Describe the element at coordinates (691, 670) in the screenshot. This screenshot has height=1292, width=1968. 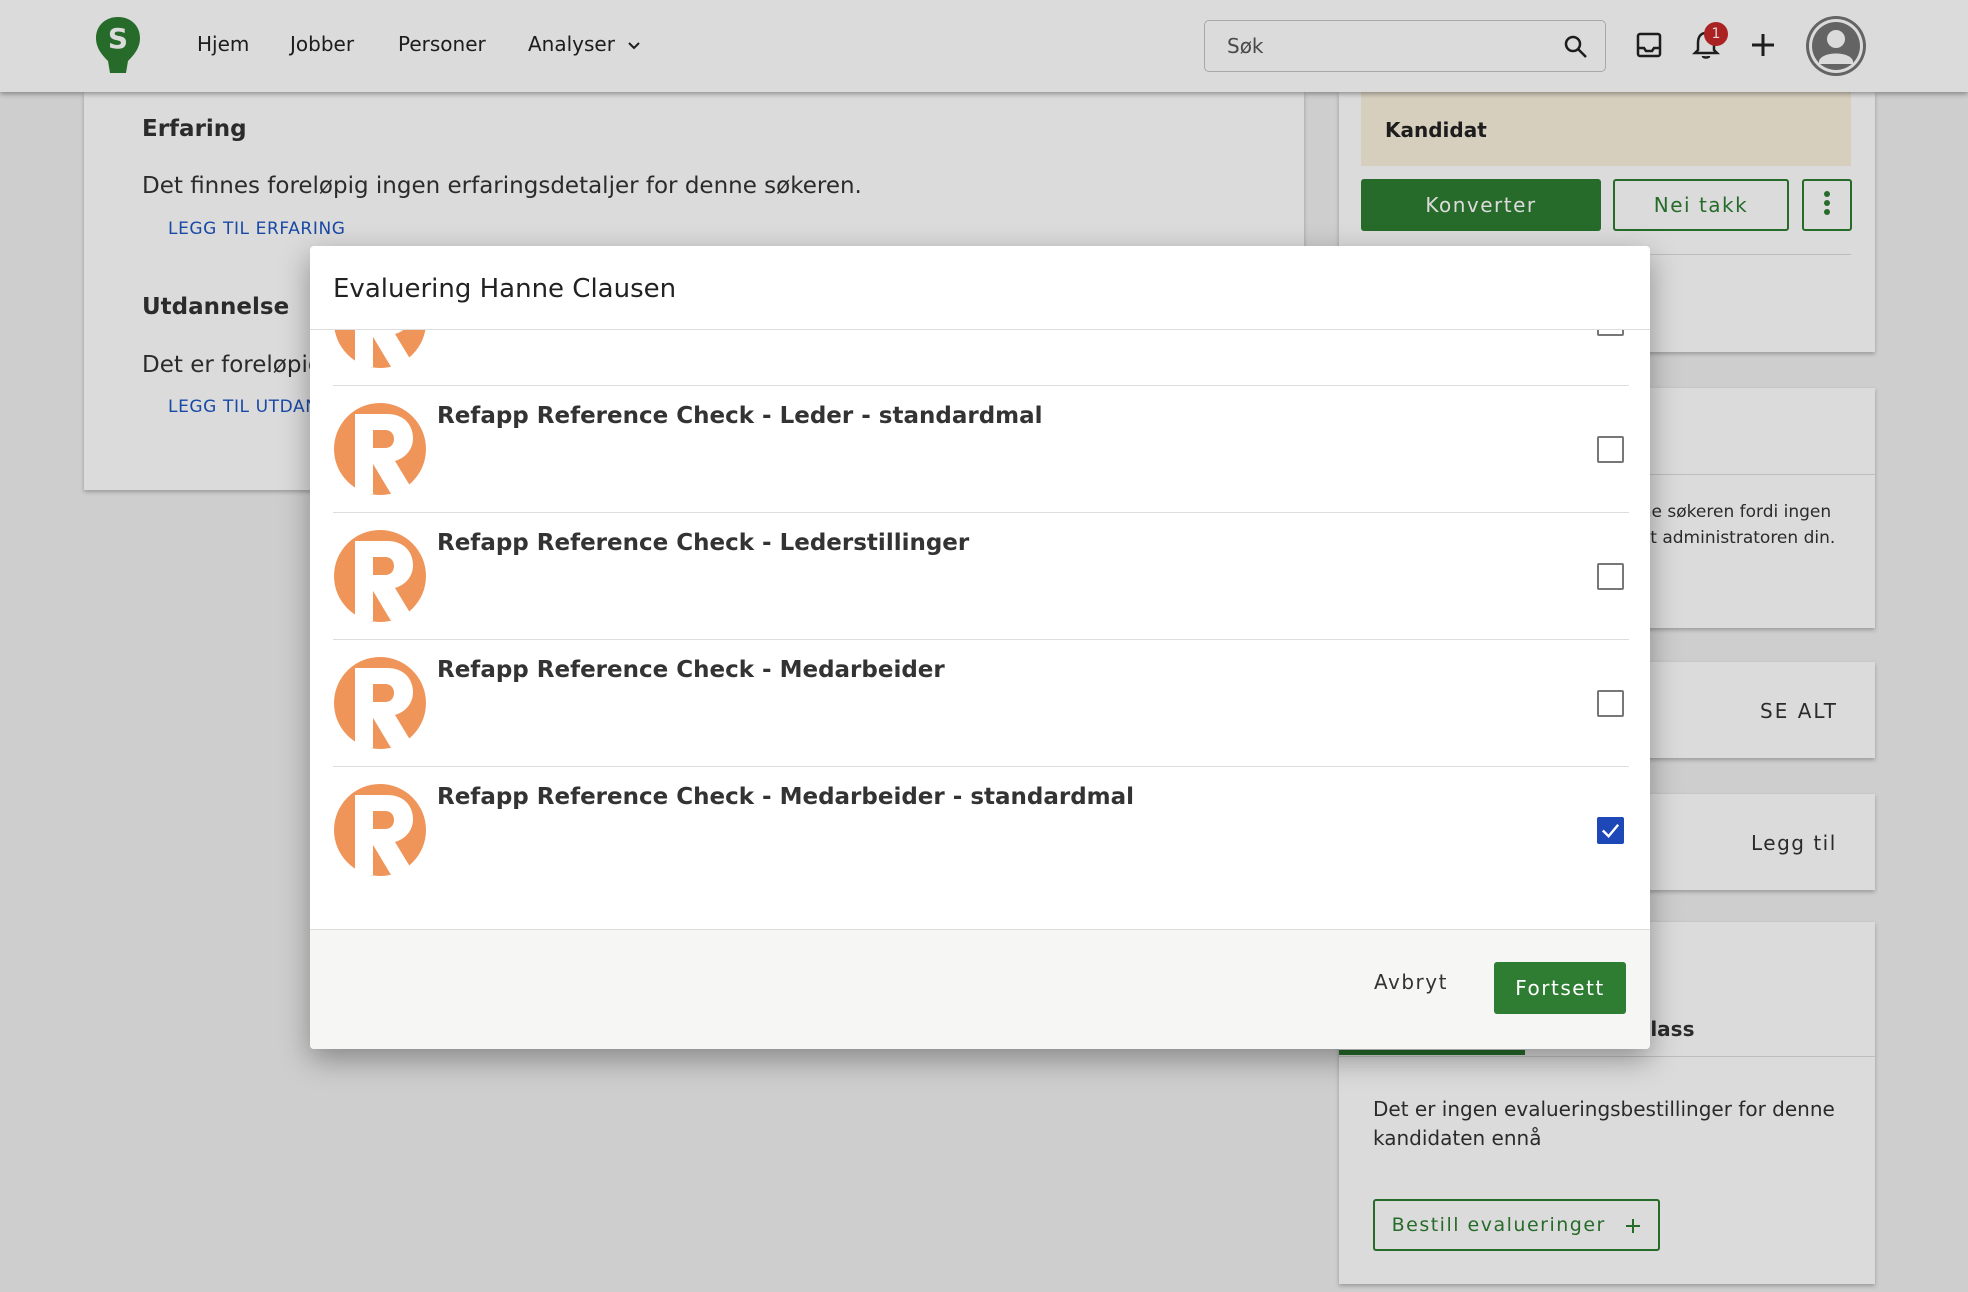
I see `template-label: Refapp Reference Check - Medarbeider` at that location.